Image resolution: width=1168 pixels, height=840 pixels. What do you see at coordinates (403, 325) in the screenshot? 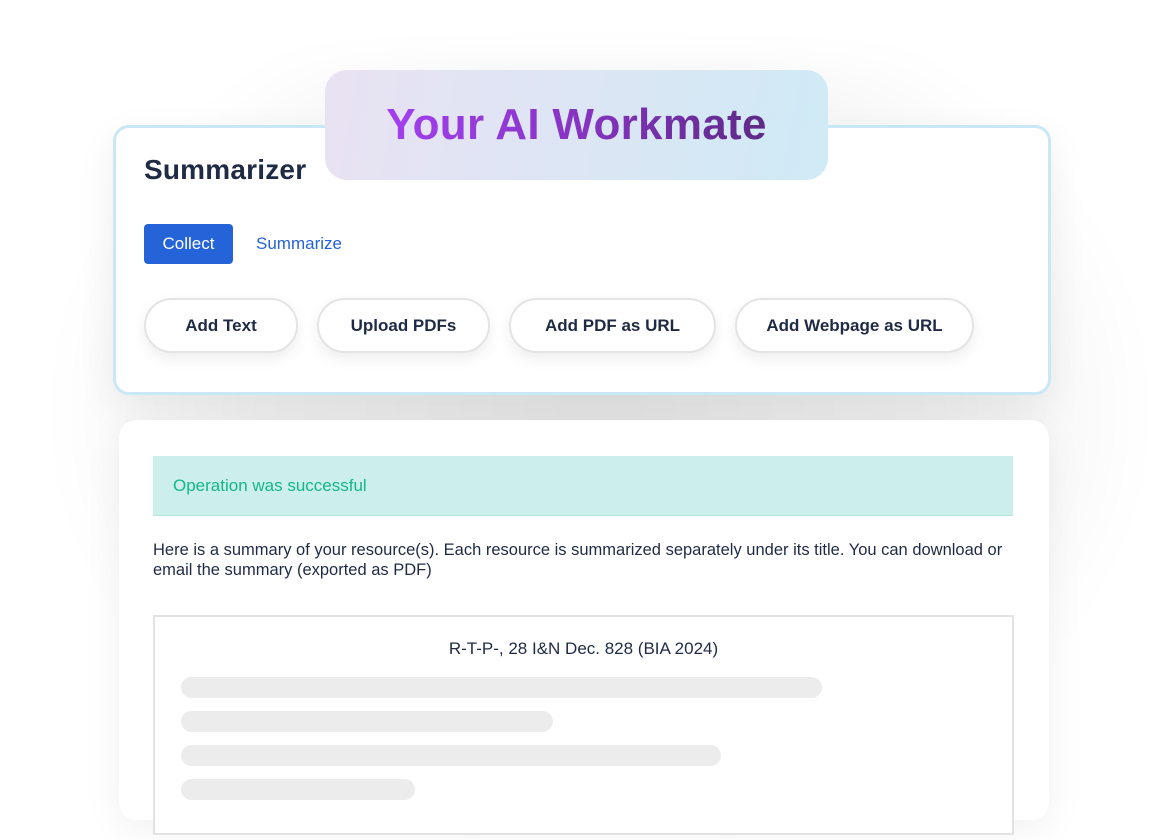
I see `upload-pdfs-button: Upload PDFs` at bounding box center [403, 325].